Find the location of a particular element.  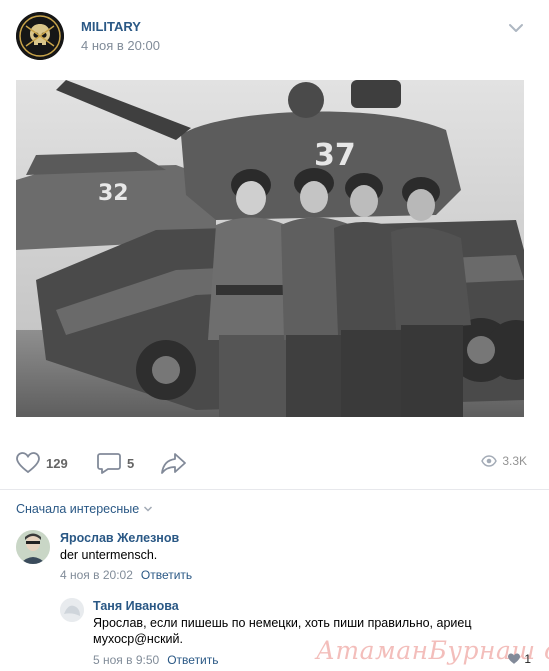

comment-meta: 4 ноя в 20:02 Ответить is located at coordinates (126, 575).